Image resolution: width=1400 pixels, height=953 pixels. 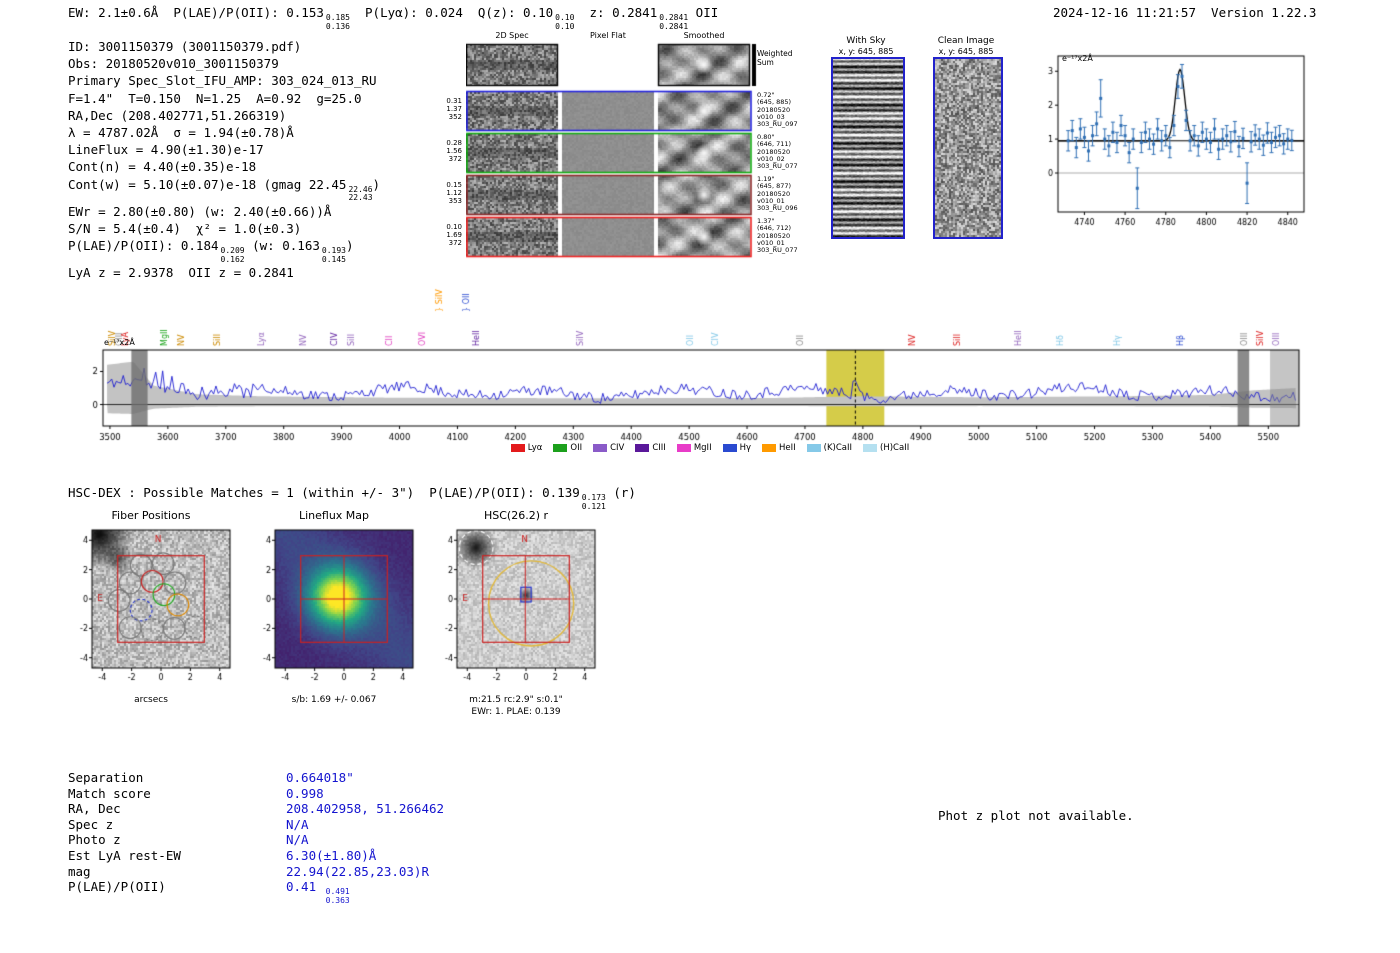 What do you see at coordinates (782, 235) in the screenshot?
I see `spec2d-row-note: 1.37" (646, 712) 20180520 v010_01 303_RU_077` at bounding box center [782, 235].